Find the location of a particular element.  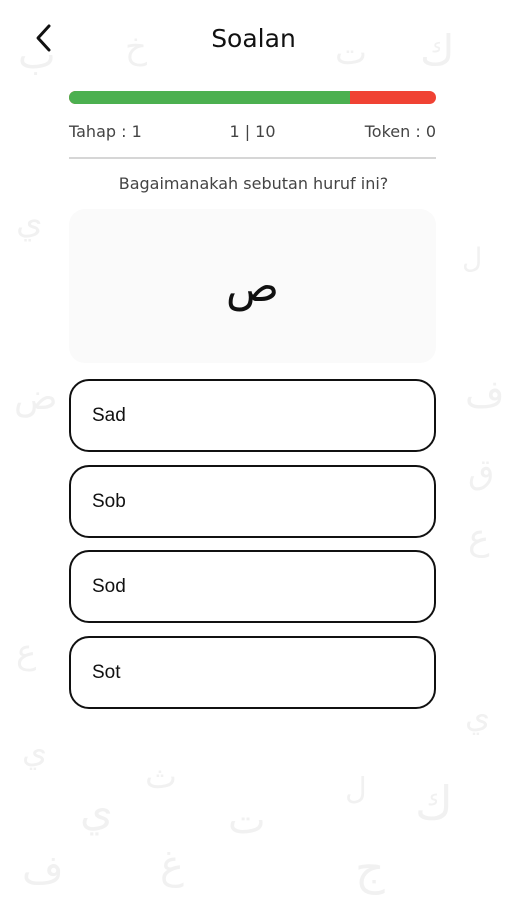

background-glyph: ق is located at coordinates (481, 472).